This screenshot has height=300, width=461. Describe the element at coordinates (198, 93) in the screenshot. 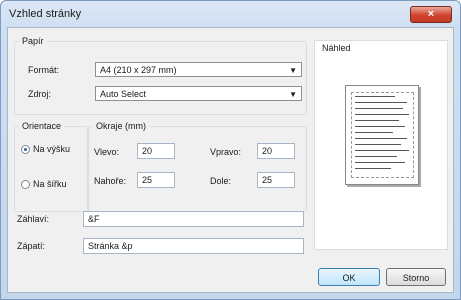

I see `source-select: Auto Select ▼` at that location.